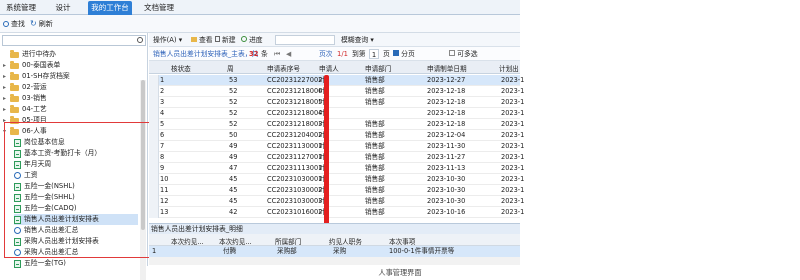  What do you see at coordinates (402, 241) in the screenshot?
I see `detail-col-matter: 本次事项` at bounding box center [402, 241].